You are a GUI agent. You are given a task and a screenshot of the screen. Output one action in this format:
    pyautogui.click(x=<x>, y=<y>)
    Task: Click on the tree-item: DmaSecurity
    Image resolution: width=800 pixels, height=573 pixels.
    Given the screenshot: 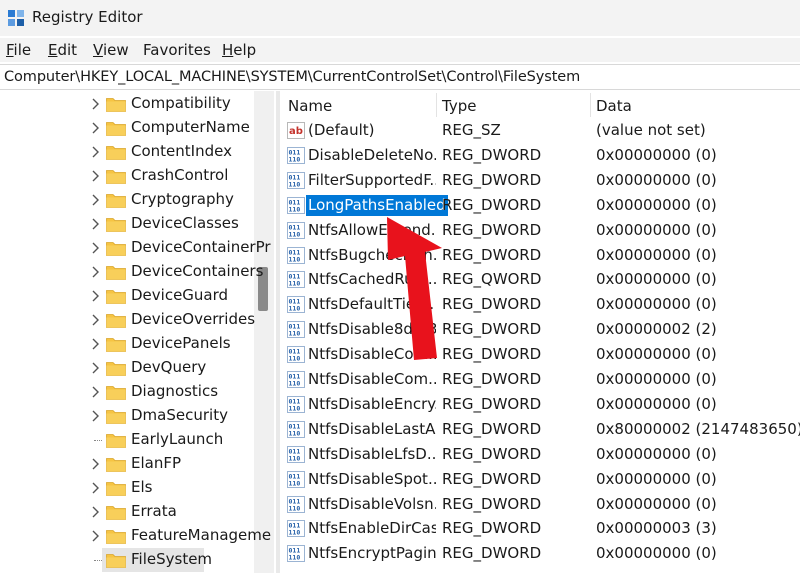 What is the action you would take?
    pyautogui.click(x=127, y=416)
    